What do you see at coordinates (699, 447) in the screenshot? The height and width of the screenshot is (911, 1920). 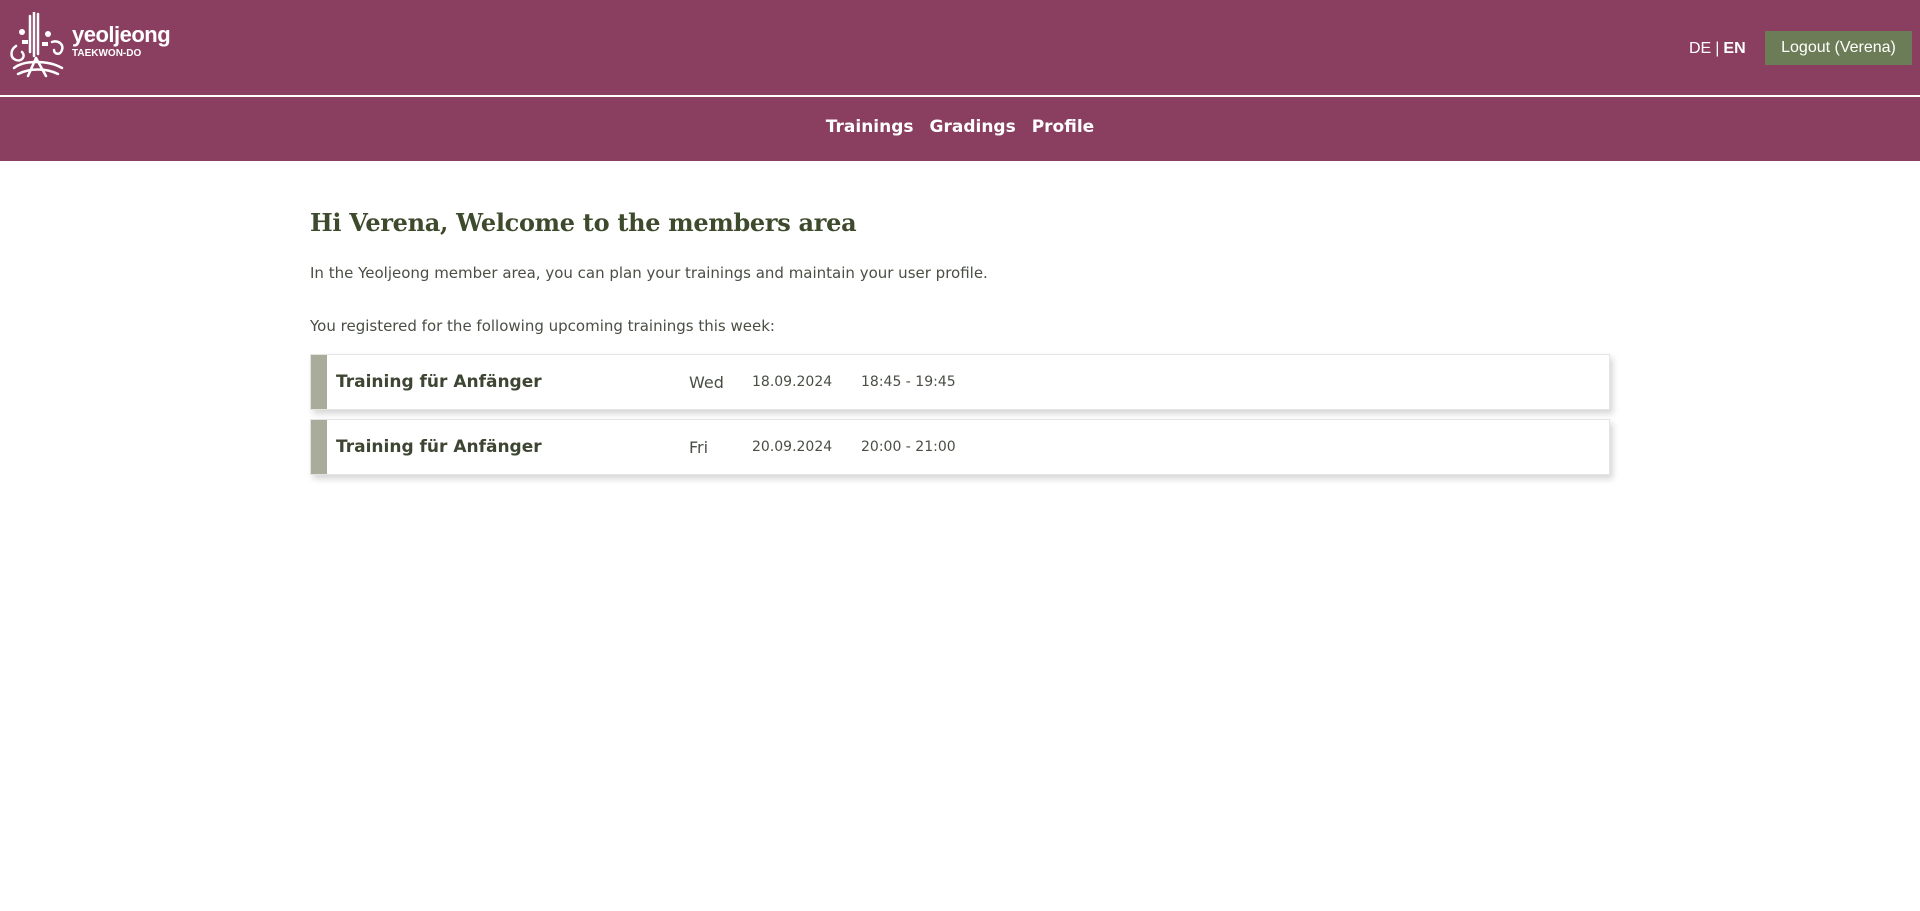 I see `training-day: Fri` at bounding box center [699, 447].